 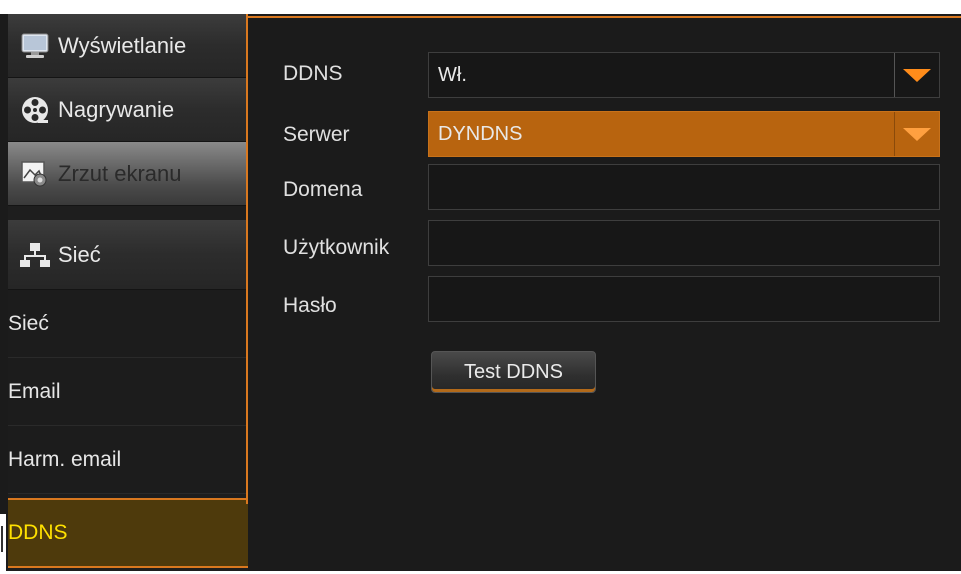 I want to click on sidebar-item-email-schedule: Harm. email, so click(x=128, y=460).